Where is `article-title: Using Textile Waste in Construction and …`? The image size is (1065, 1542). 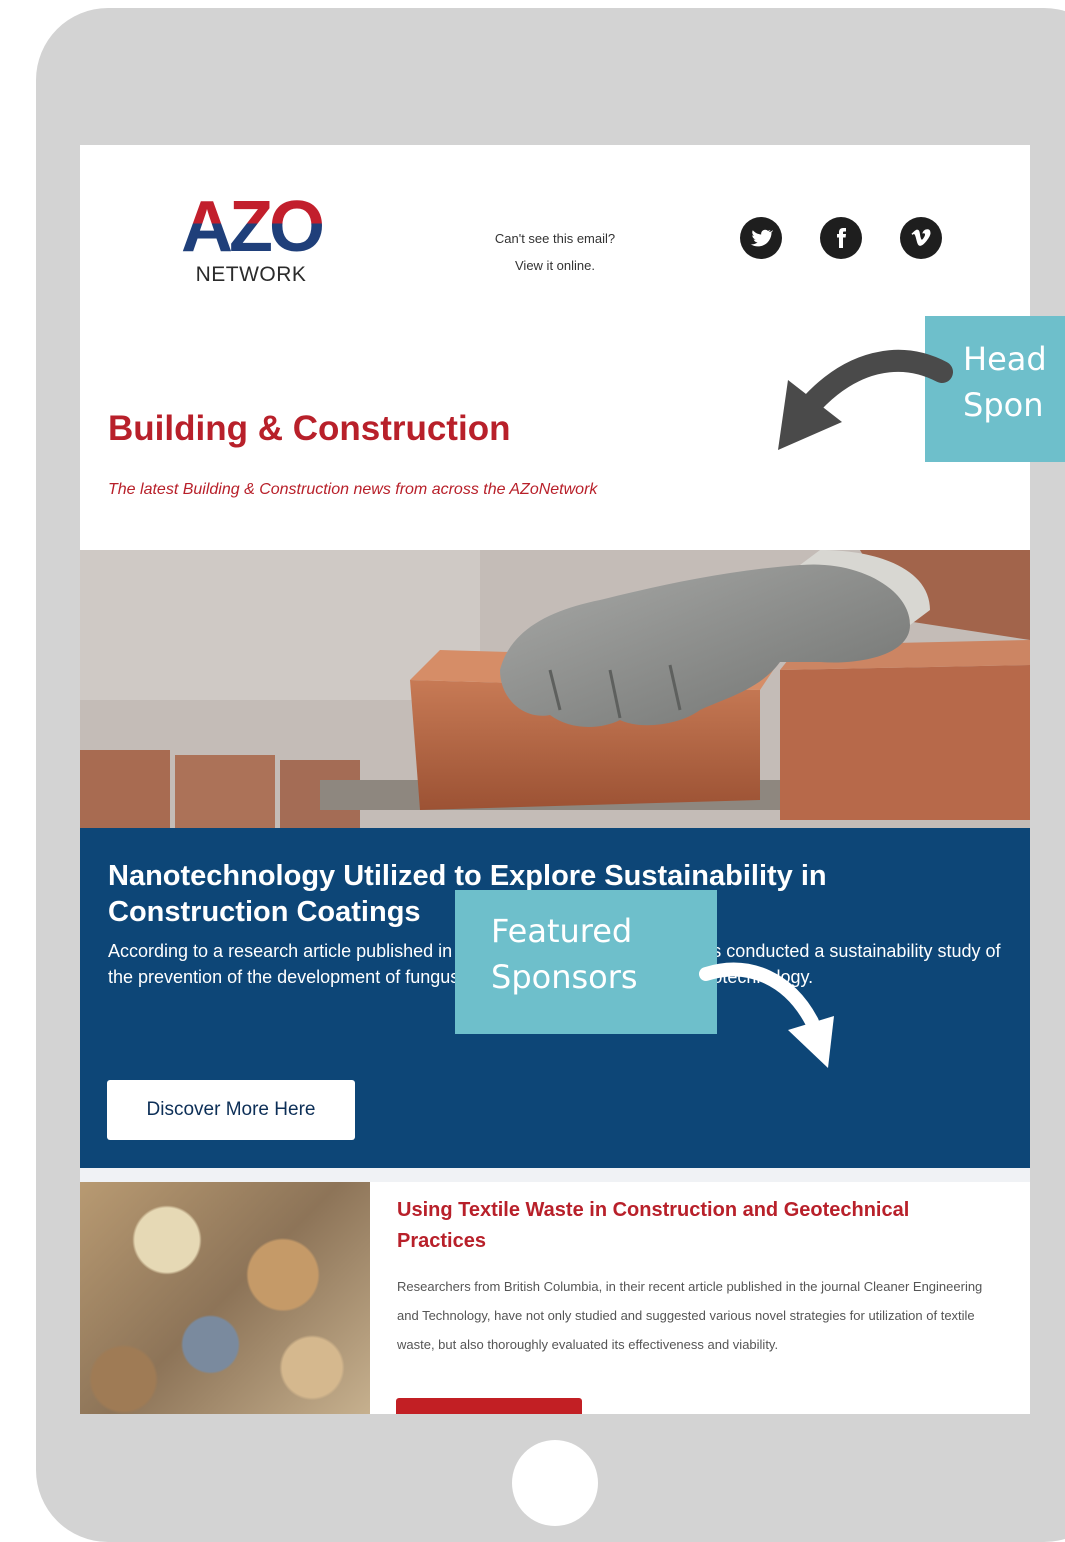
article-title: Using Textile Waste in Construction and … is located at coordinates (697, 1226).